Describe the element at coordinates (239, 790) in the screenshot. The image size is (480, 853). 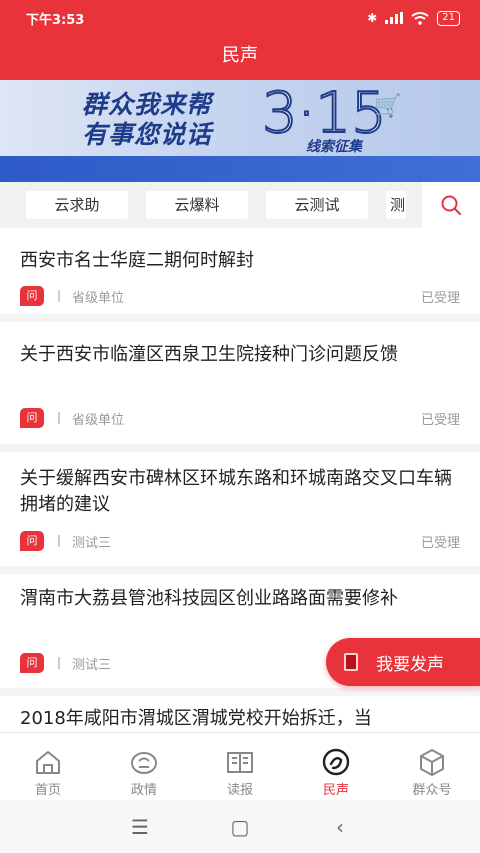
I see `nav-newspaper-label: 读报` at that location.